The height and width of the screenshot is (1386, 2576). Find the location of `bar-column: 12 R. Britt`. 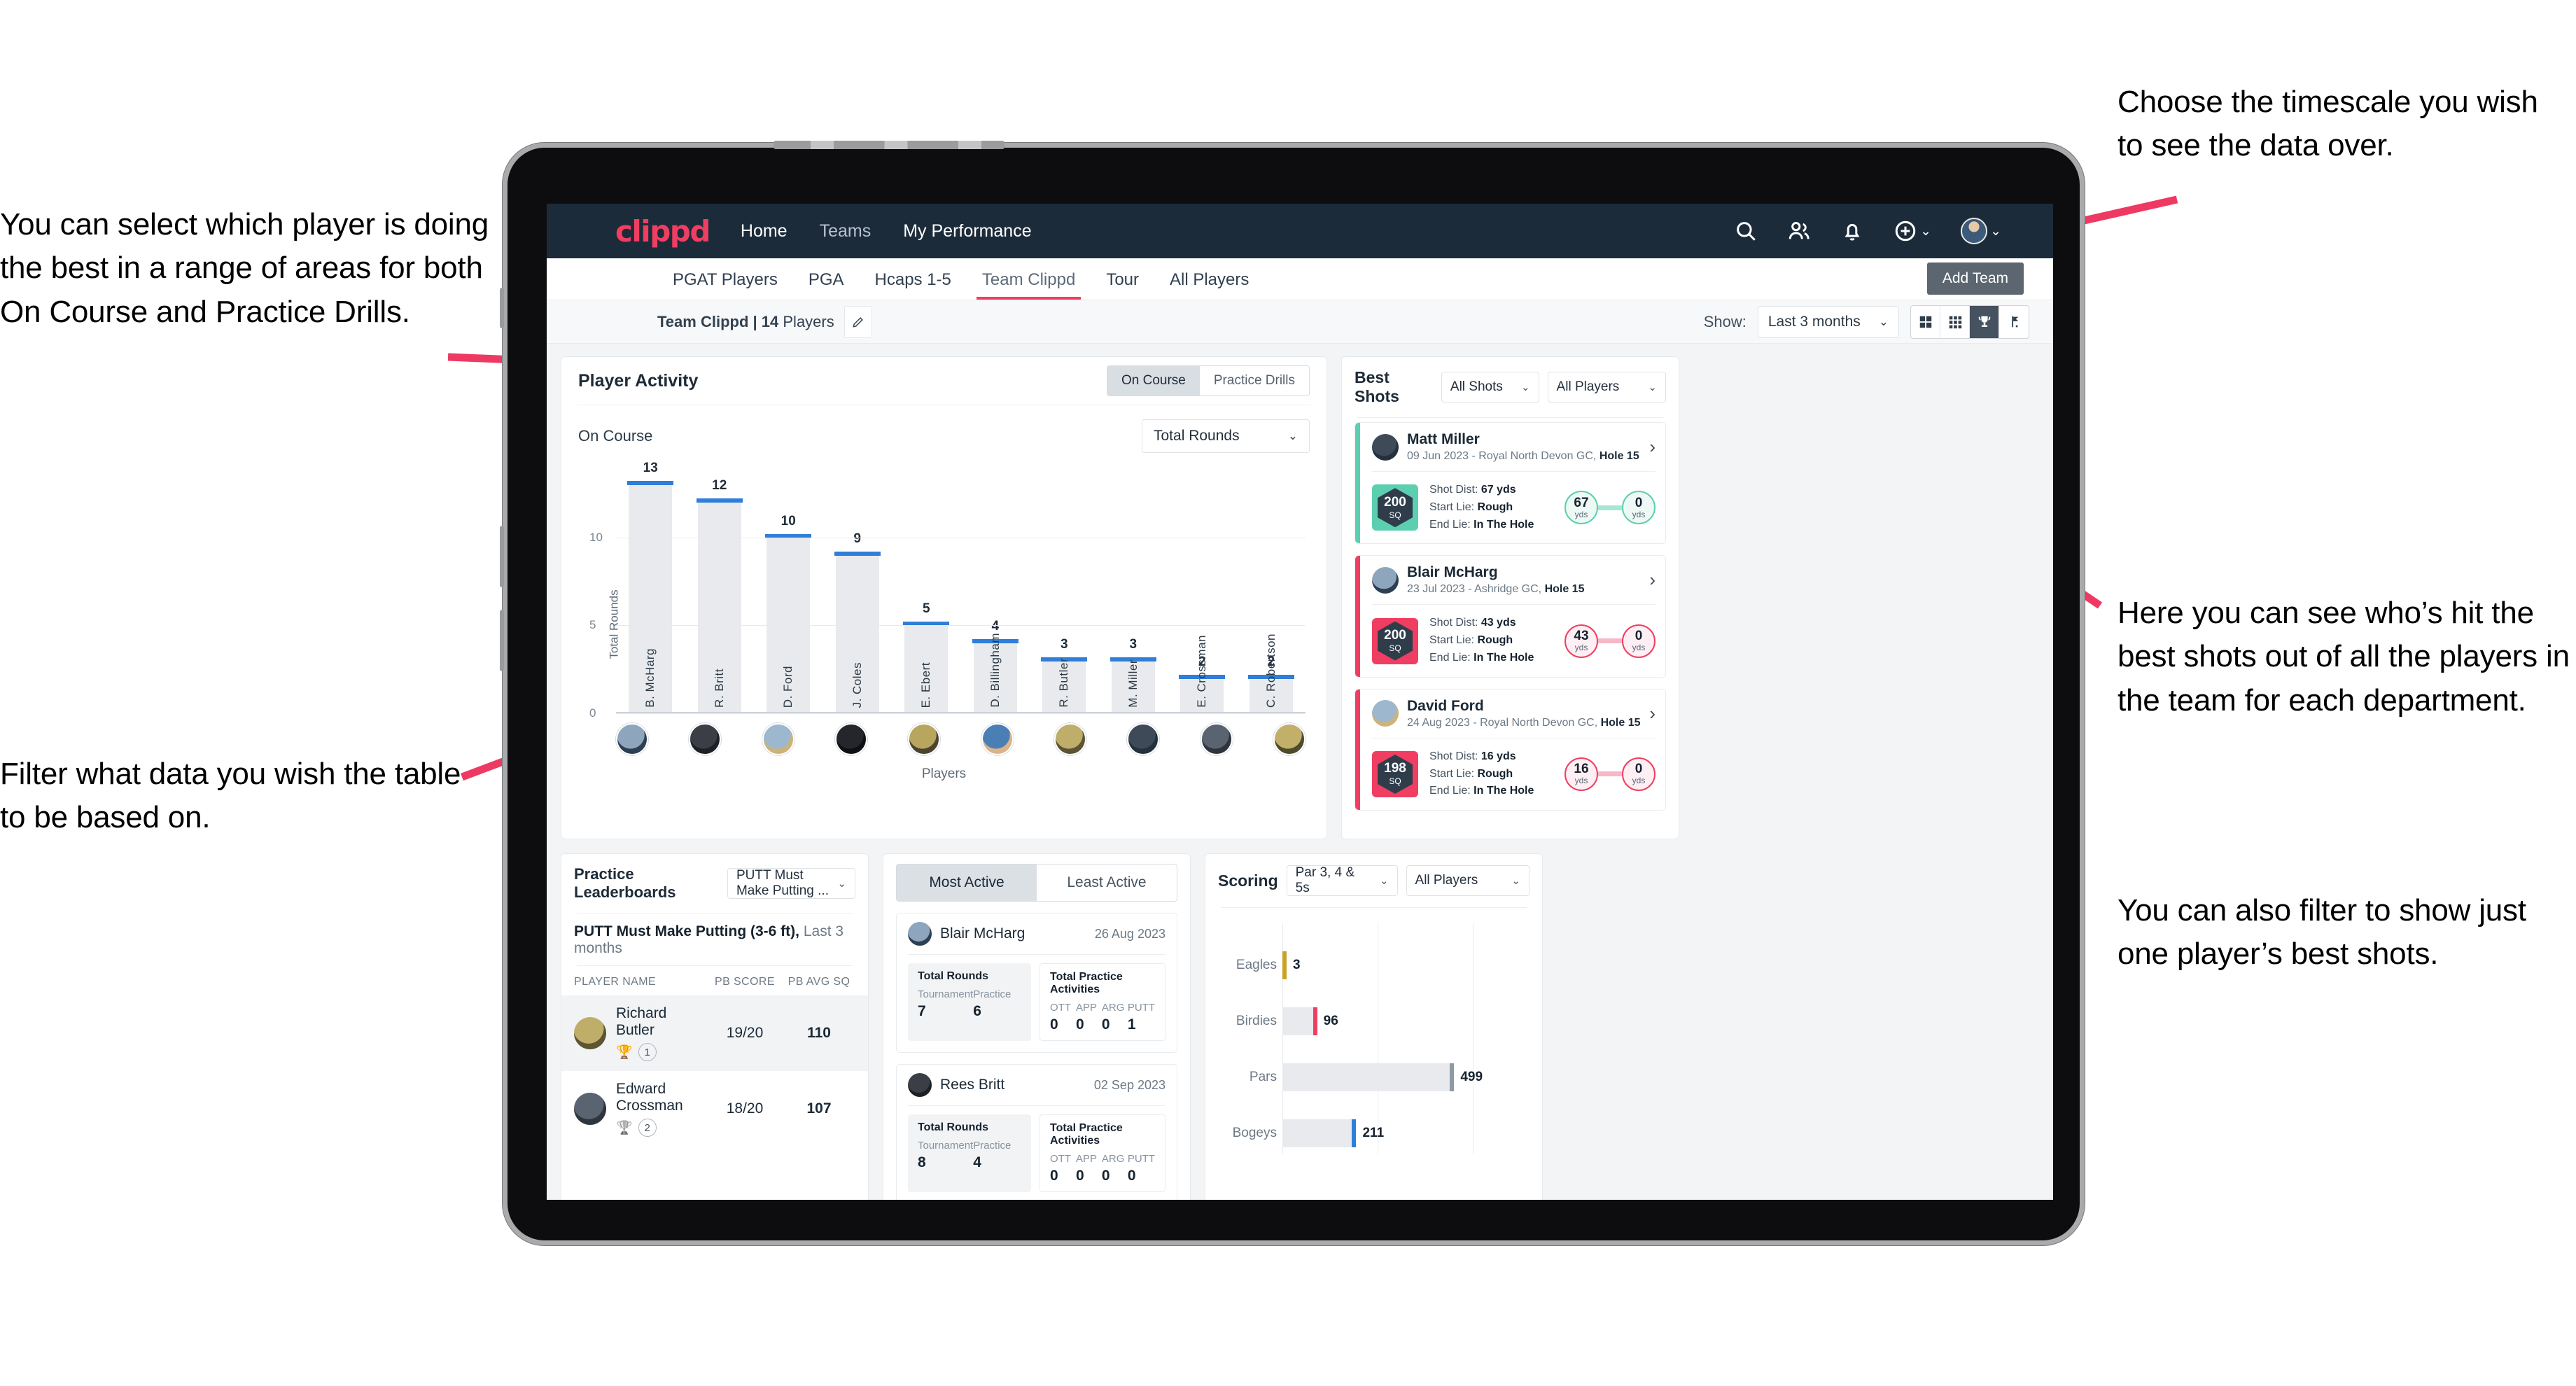

bar-column: 12 R. Britt is located at coordinates (720, 590).